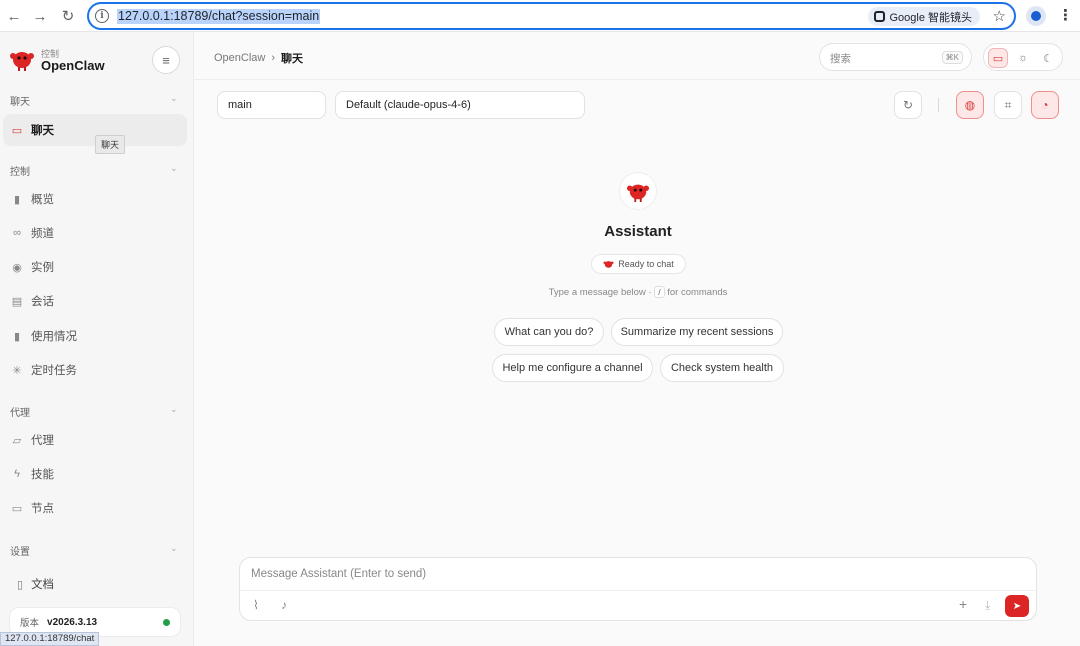  I want to click on sidebar-item-agents: ▱ 代理, so click(95, 440).